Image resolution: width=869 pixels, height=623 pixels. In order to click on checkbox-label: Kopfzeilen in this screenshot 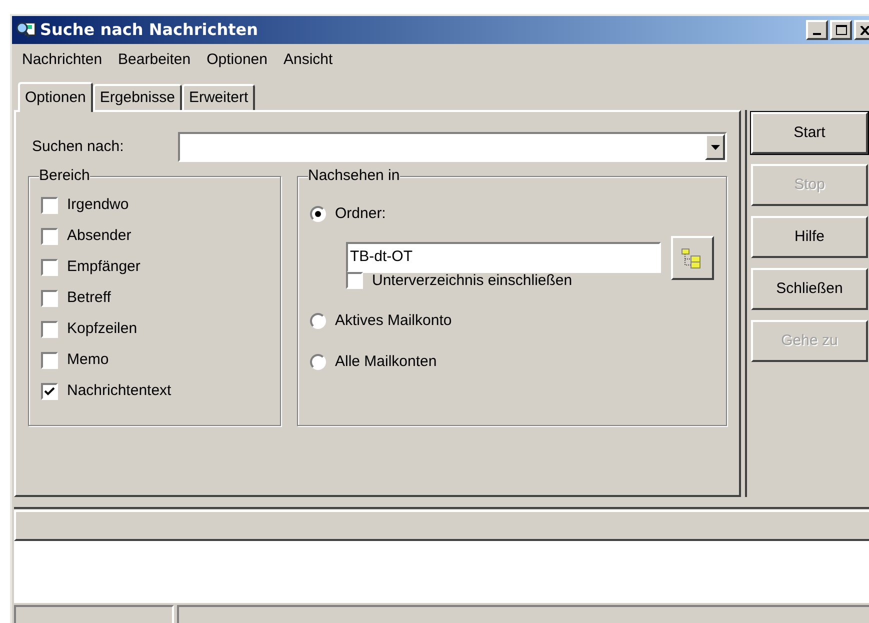, I will do `click(102, 328)`.